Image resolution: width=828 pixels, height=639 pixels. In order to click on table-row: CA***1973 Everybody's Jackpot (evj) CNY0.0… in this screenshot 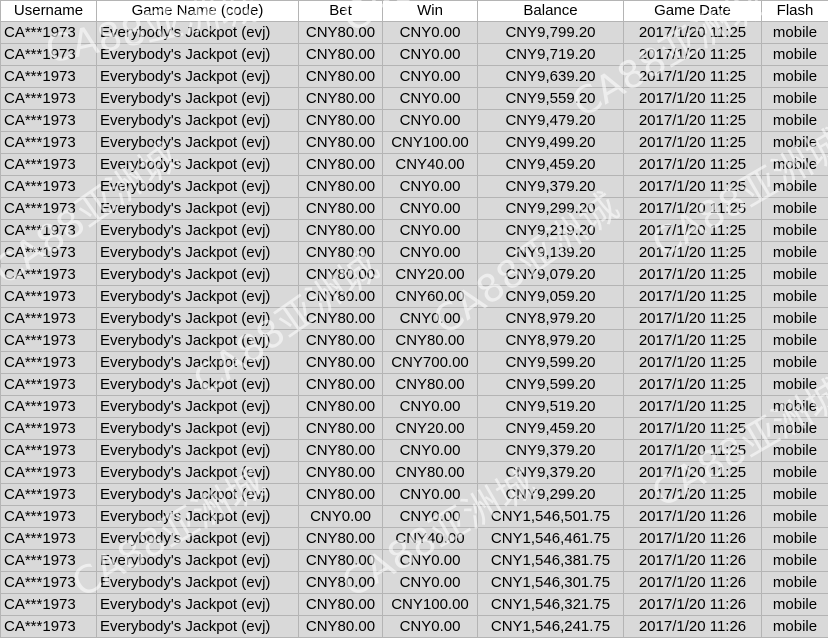, I will do `click(414, 516)`.